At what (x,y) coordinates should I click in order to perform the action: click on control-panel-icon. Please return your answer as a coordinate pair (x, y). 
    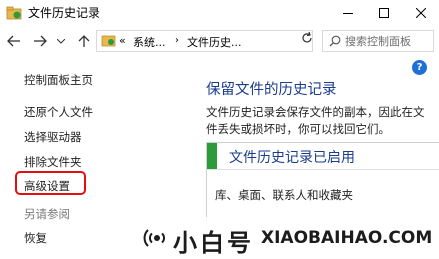
    Looking at the image, I should click on (108, 41).